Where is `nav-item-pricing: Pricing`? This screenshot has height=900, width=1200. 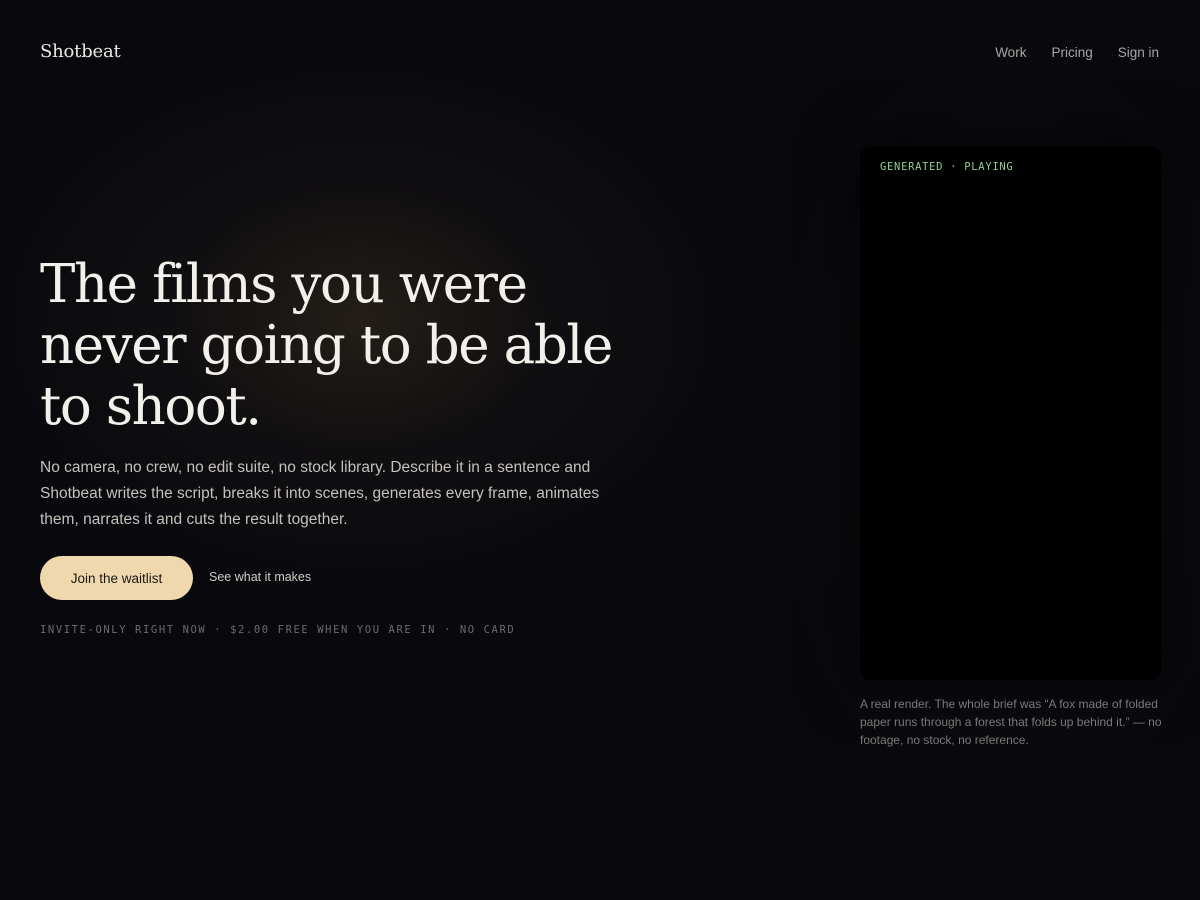
nav-item-pricing: Pricing is located at coordinates (1071, 52).